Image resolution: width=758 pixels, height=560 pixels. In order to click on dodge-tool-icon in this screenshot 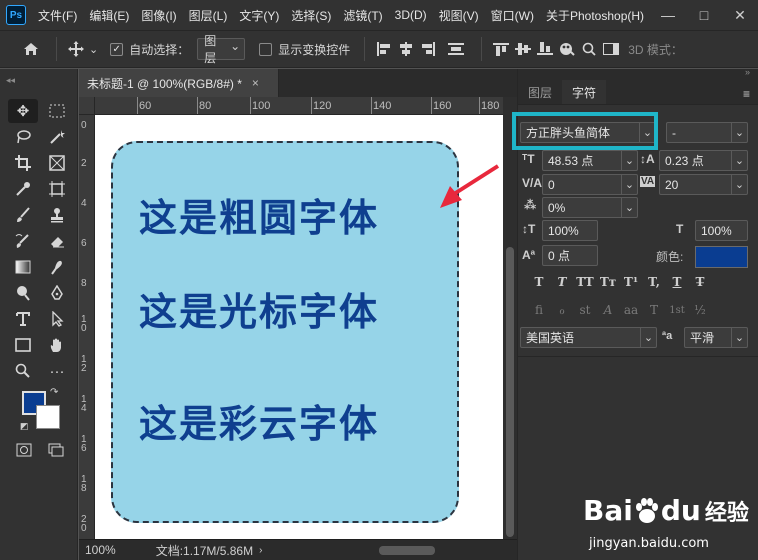, I will do `click(23, 293)`.